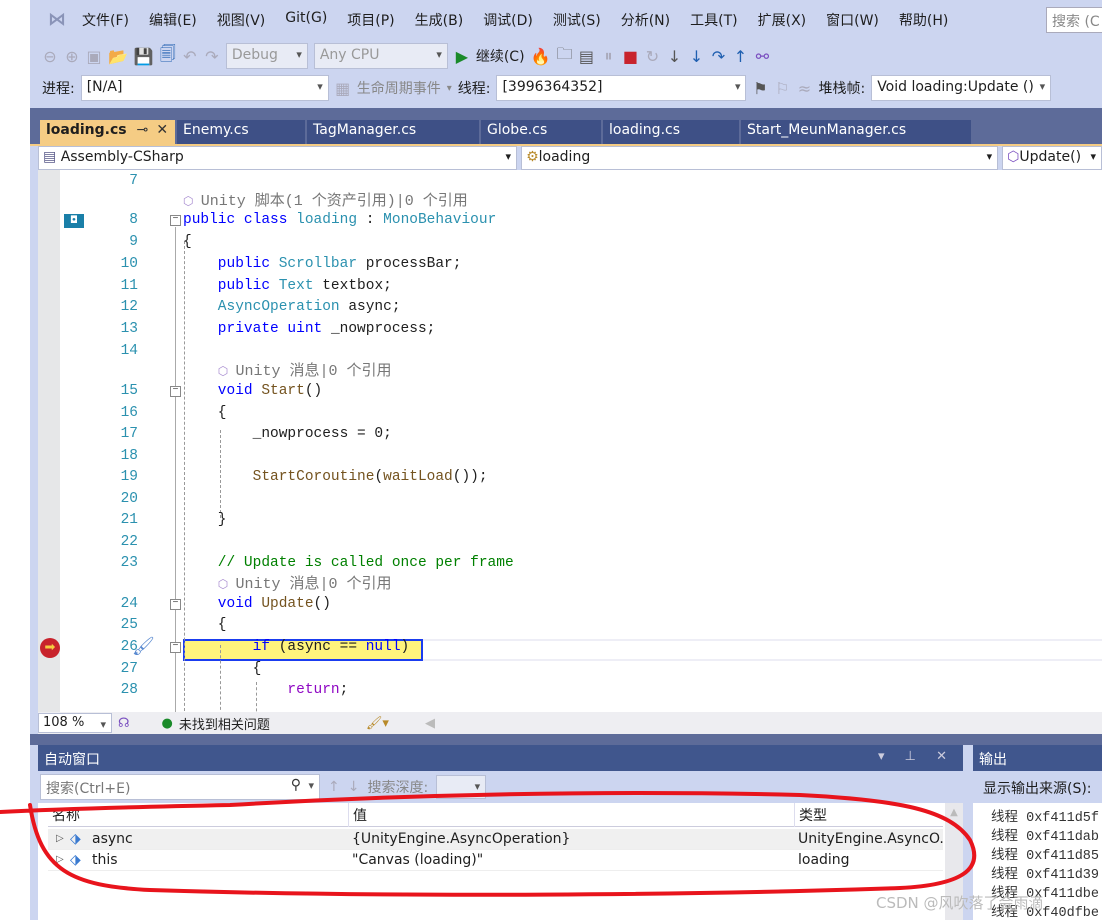 This screenshot has width=1102, height=923. Describe the element at coordinates (306, 20) in the screenshot. I see `menu-item: Git(G)` at that location.